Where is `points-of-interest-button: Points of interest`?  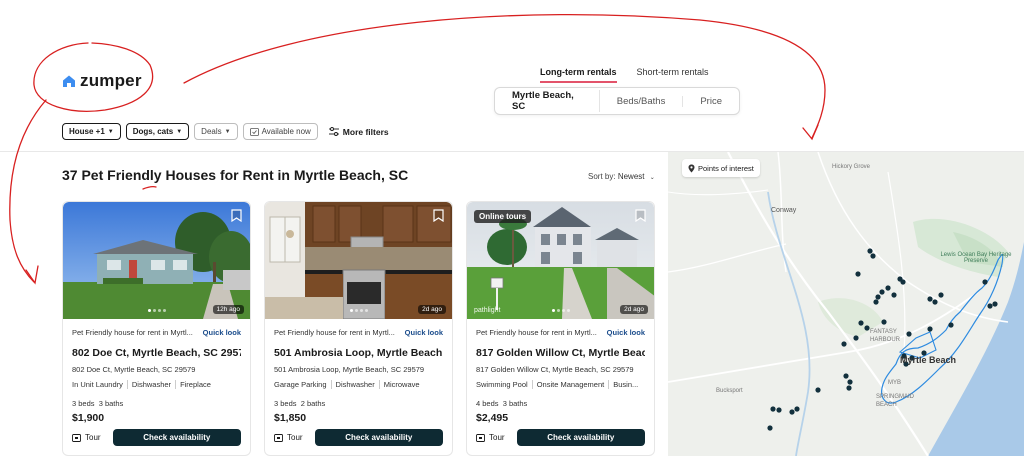
points-of-interest-button: Points of interest is located at coordinates (721, 168).